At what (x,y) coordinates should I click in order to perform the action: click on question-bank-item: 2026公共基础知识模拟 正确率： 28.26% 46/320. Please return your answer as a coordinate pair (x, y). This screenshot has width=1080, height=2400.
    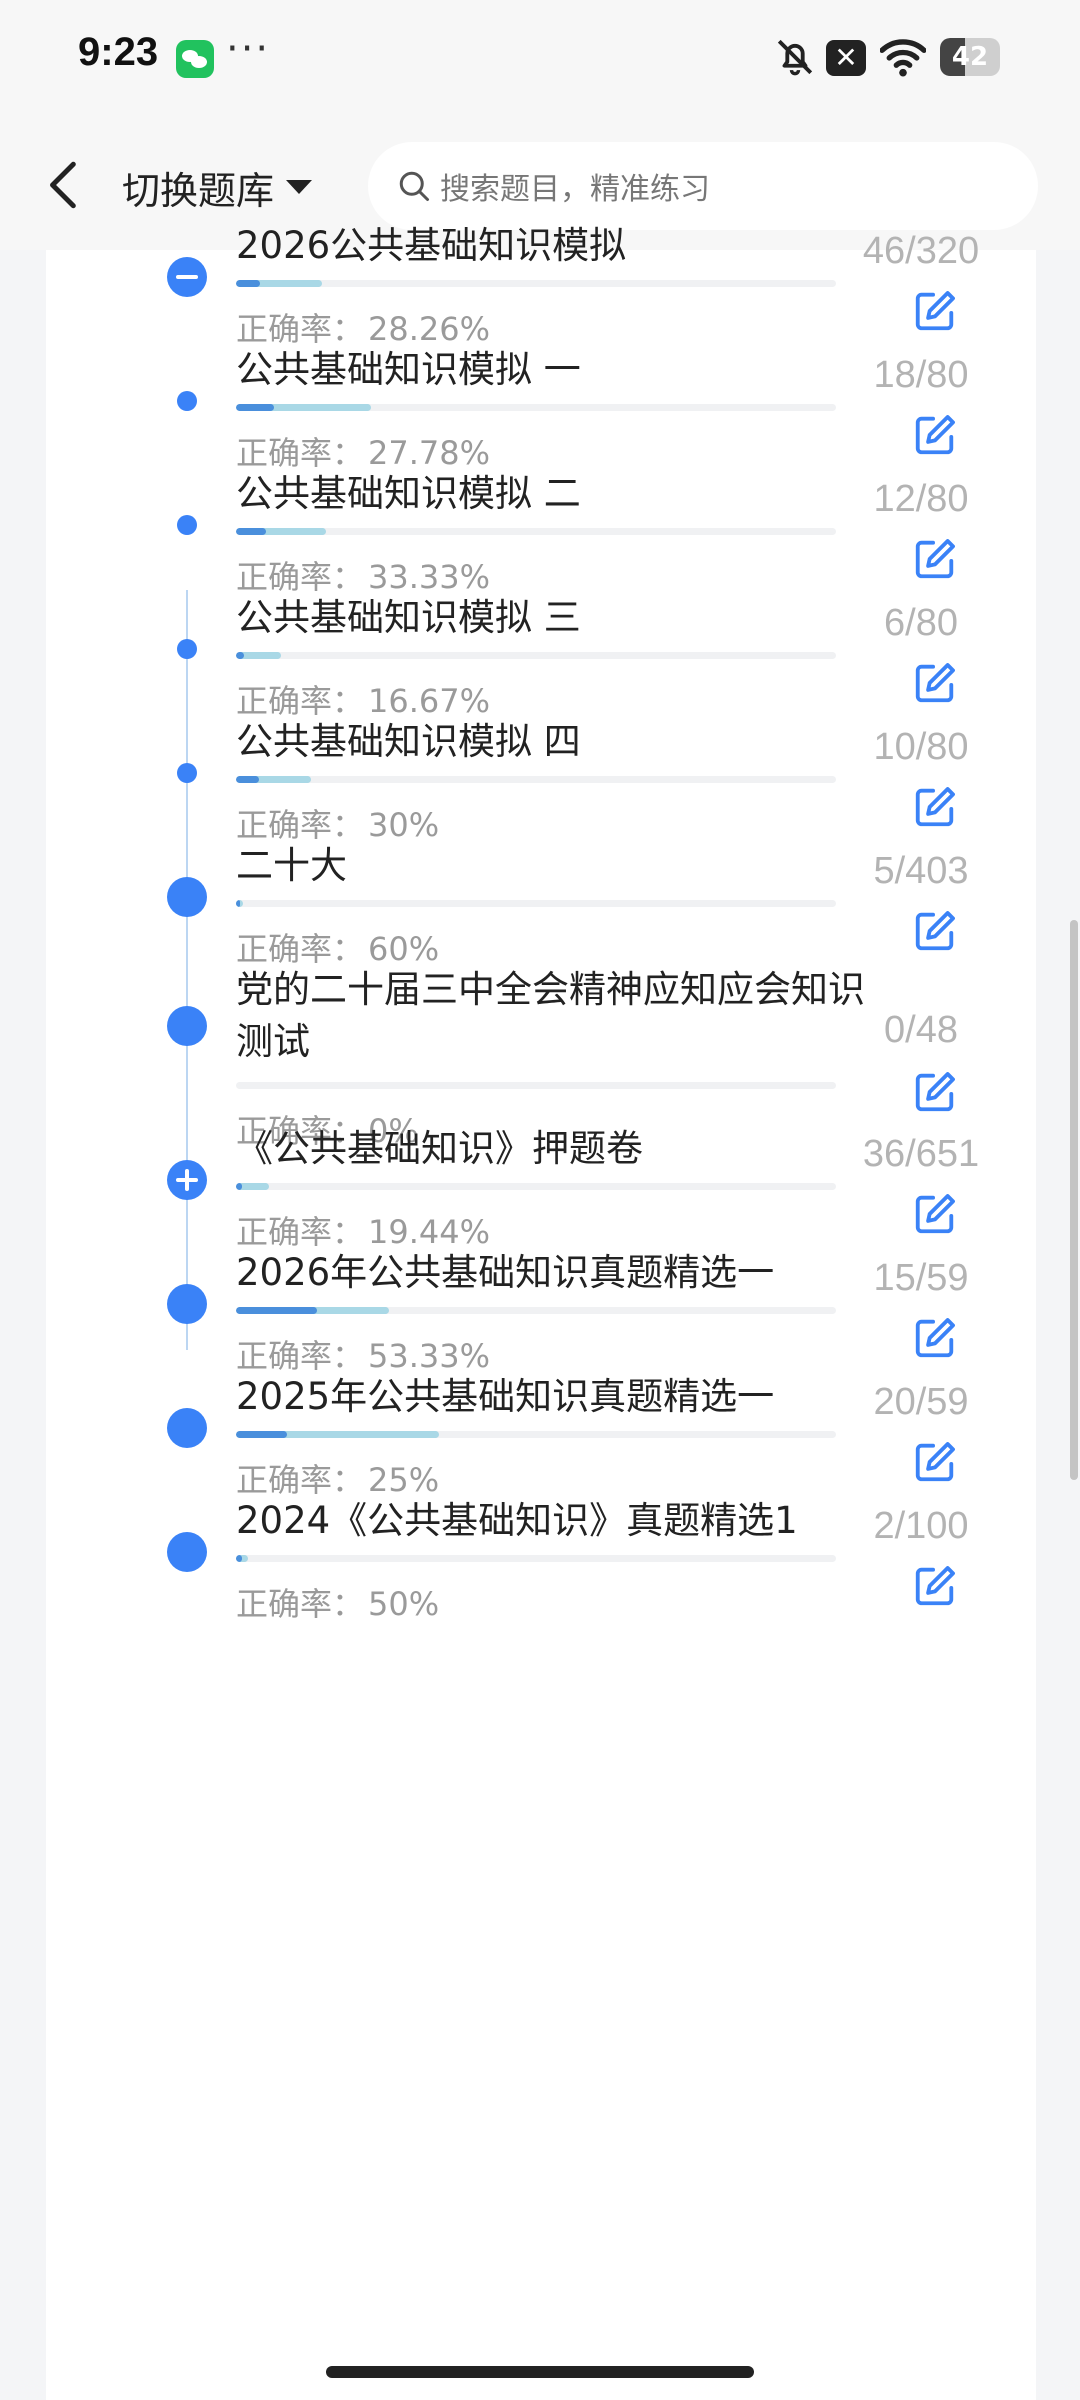
    Looking at the image, I should click on (541, 259).